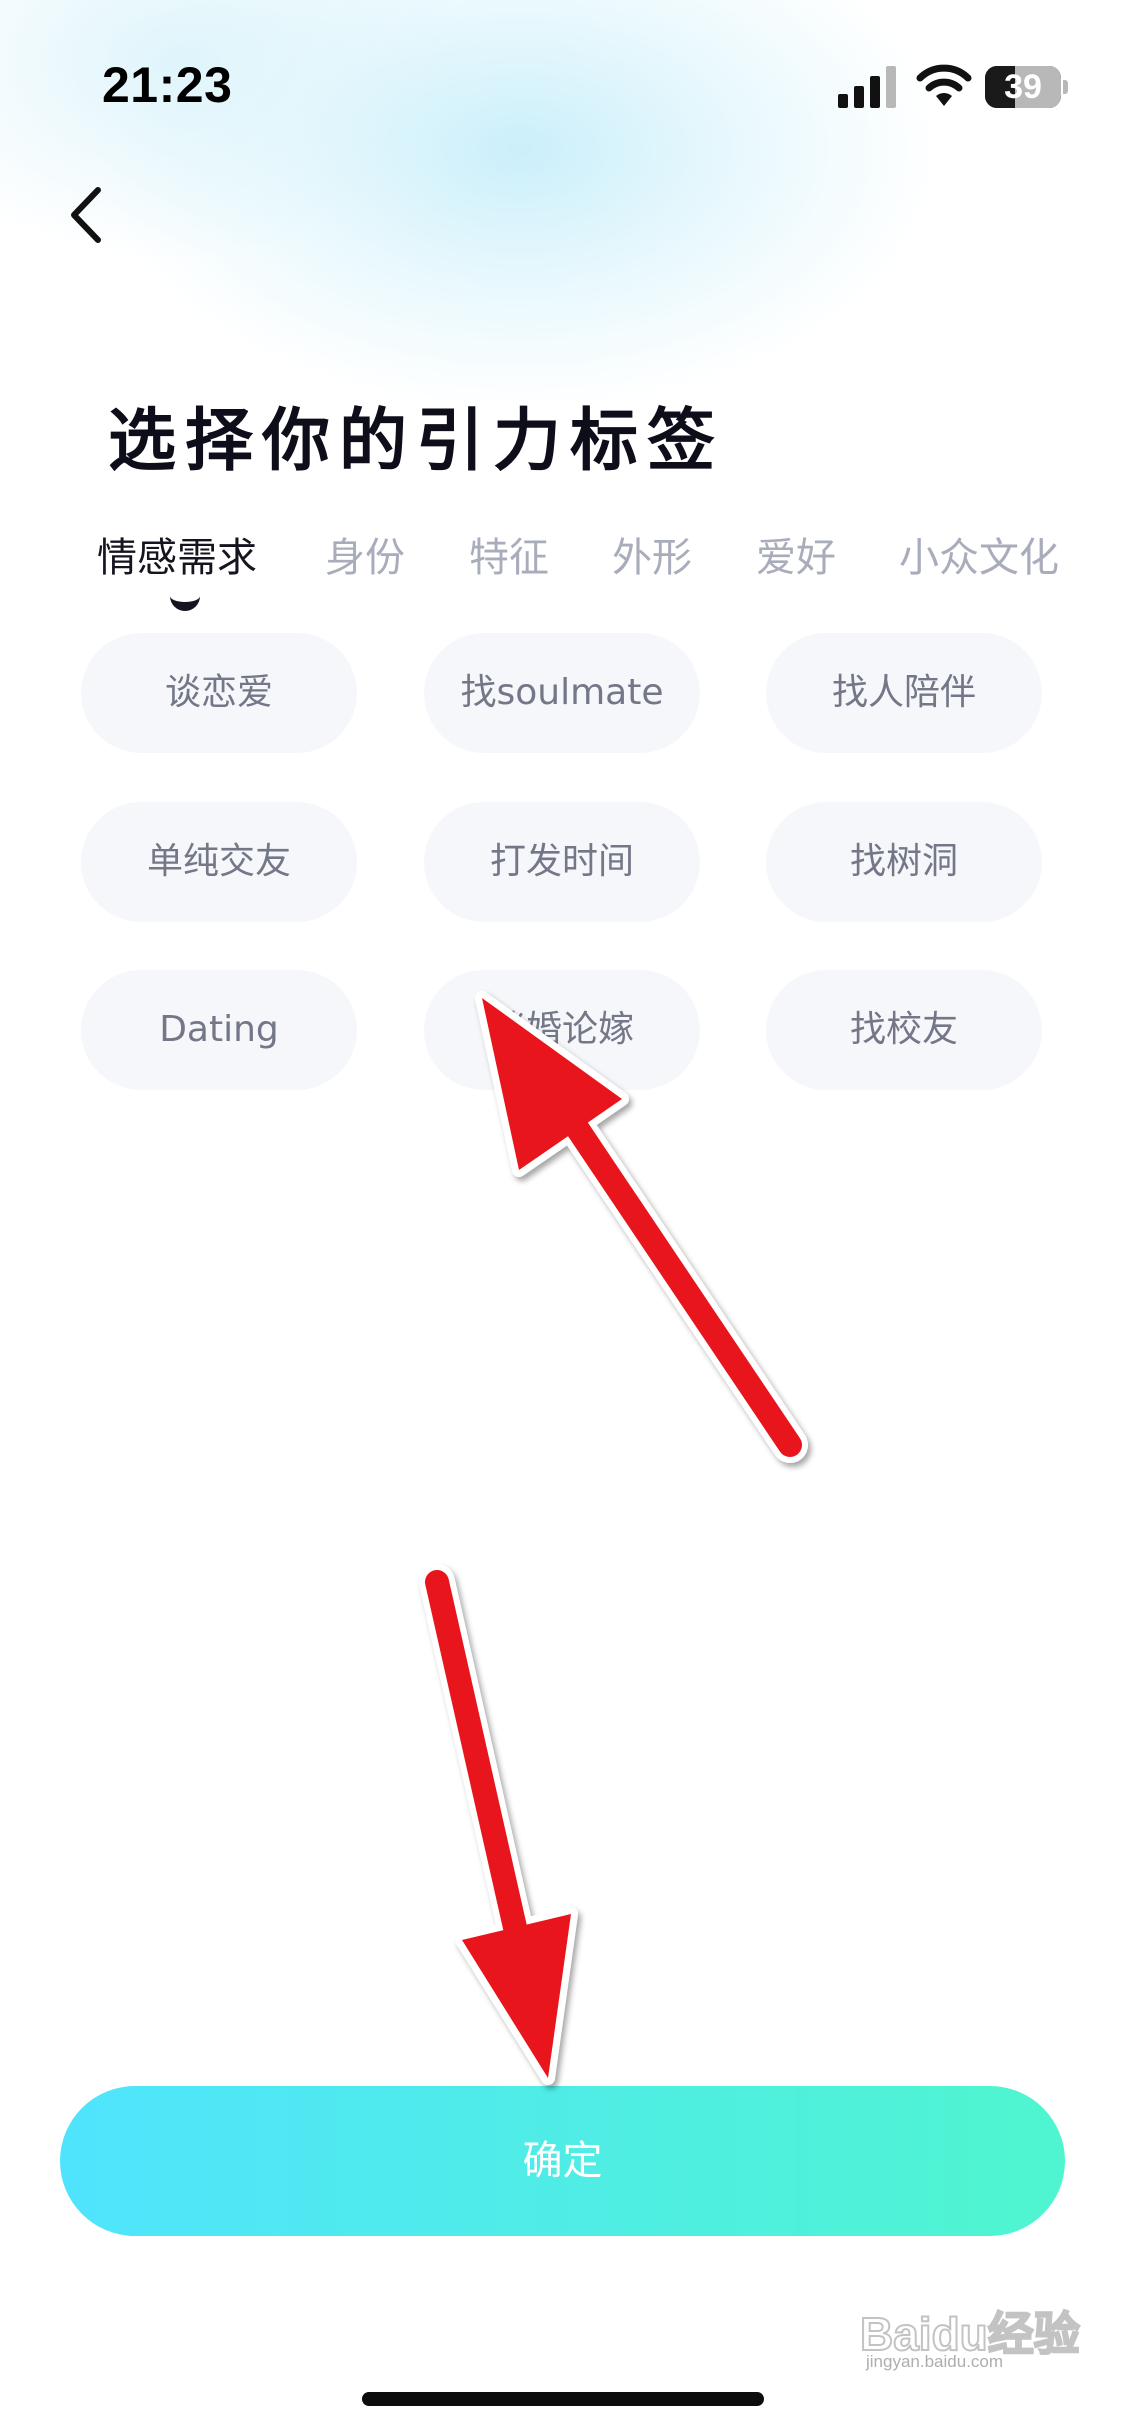  I want to click on tab-features: 特征, so click(509, 554).